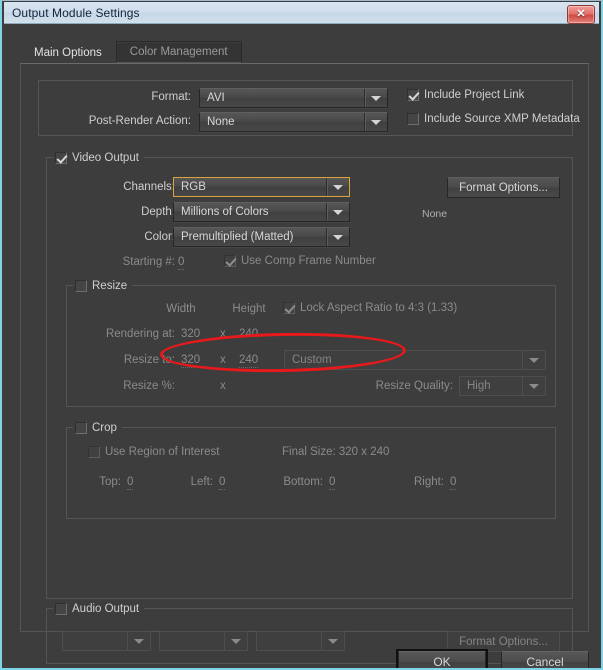  I want to click on use-region-of-interest-row: Use Region of Interest, so click(153, 452).